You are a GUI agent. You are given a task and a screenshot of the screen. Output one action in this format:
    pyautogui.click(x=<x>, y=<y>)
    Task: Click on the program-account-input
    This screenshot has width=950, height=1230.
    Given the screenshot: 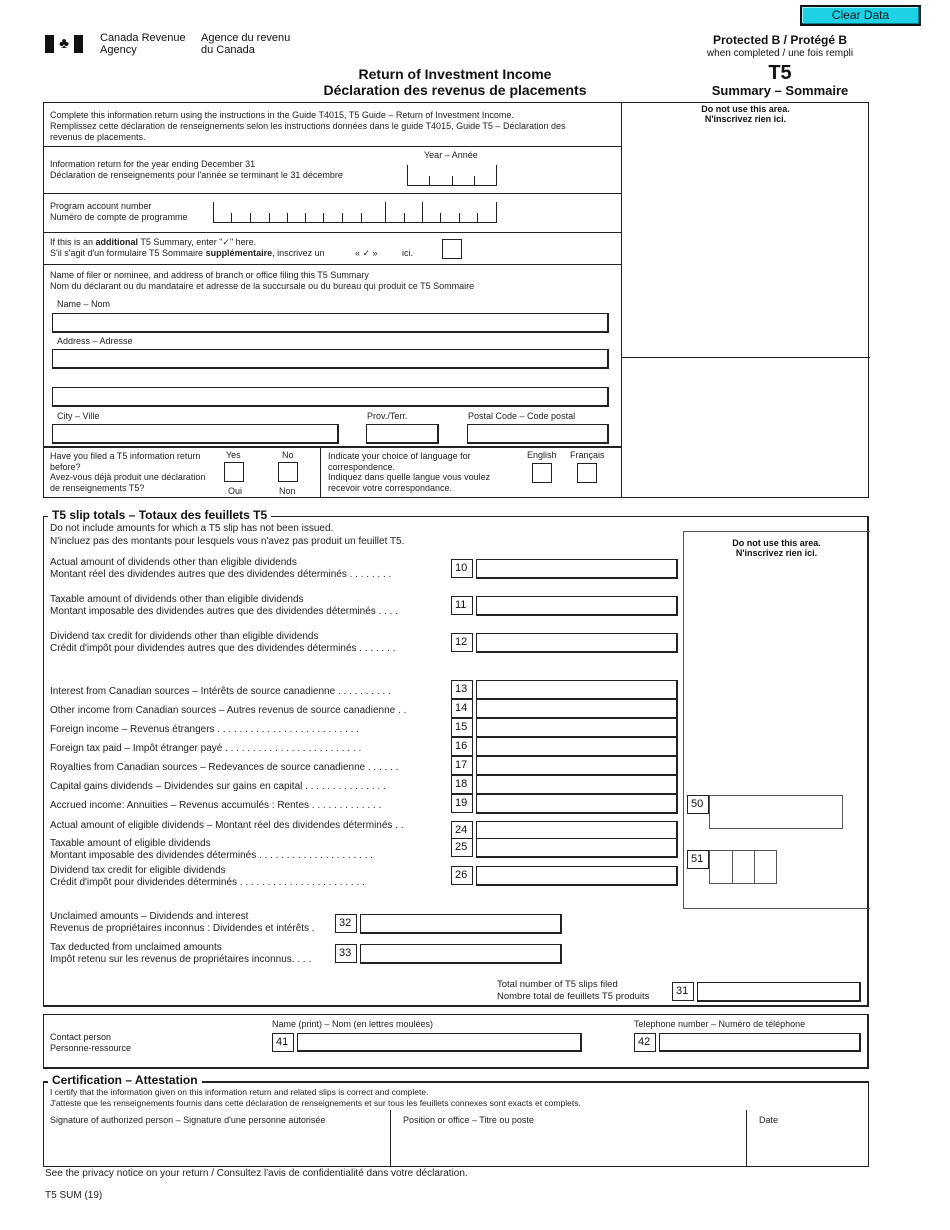 What is the action you would take?
    pyautogui.click(x=355, y=212)
    